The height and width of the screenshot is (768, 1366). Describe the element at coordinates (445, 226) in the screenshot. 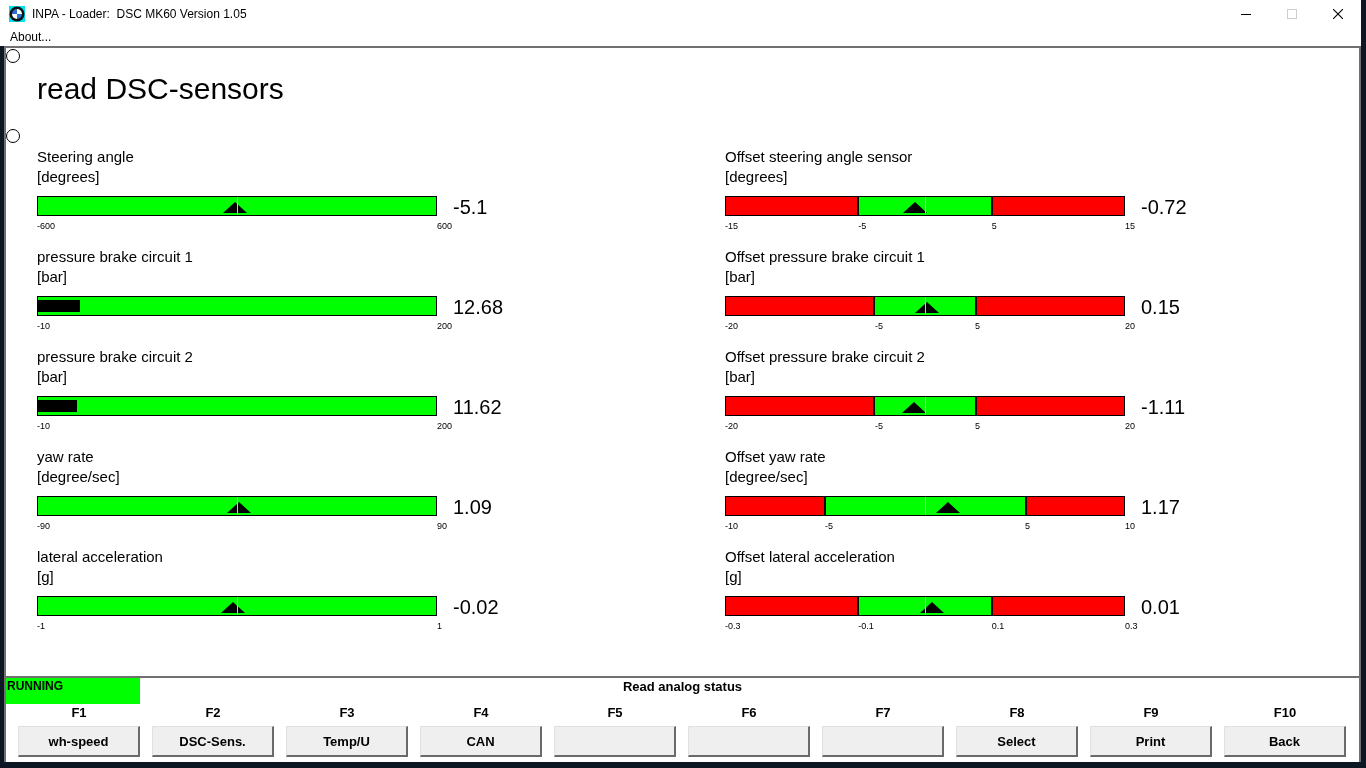

I see `scale-label: 600` at that location.